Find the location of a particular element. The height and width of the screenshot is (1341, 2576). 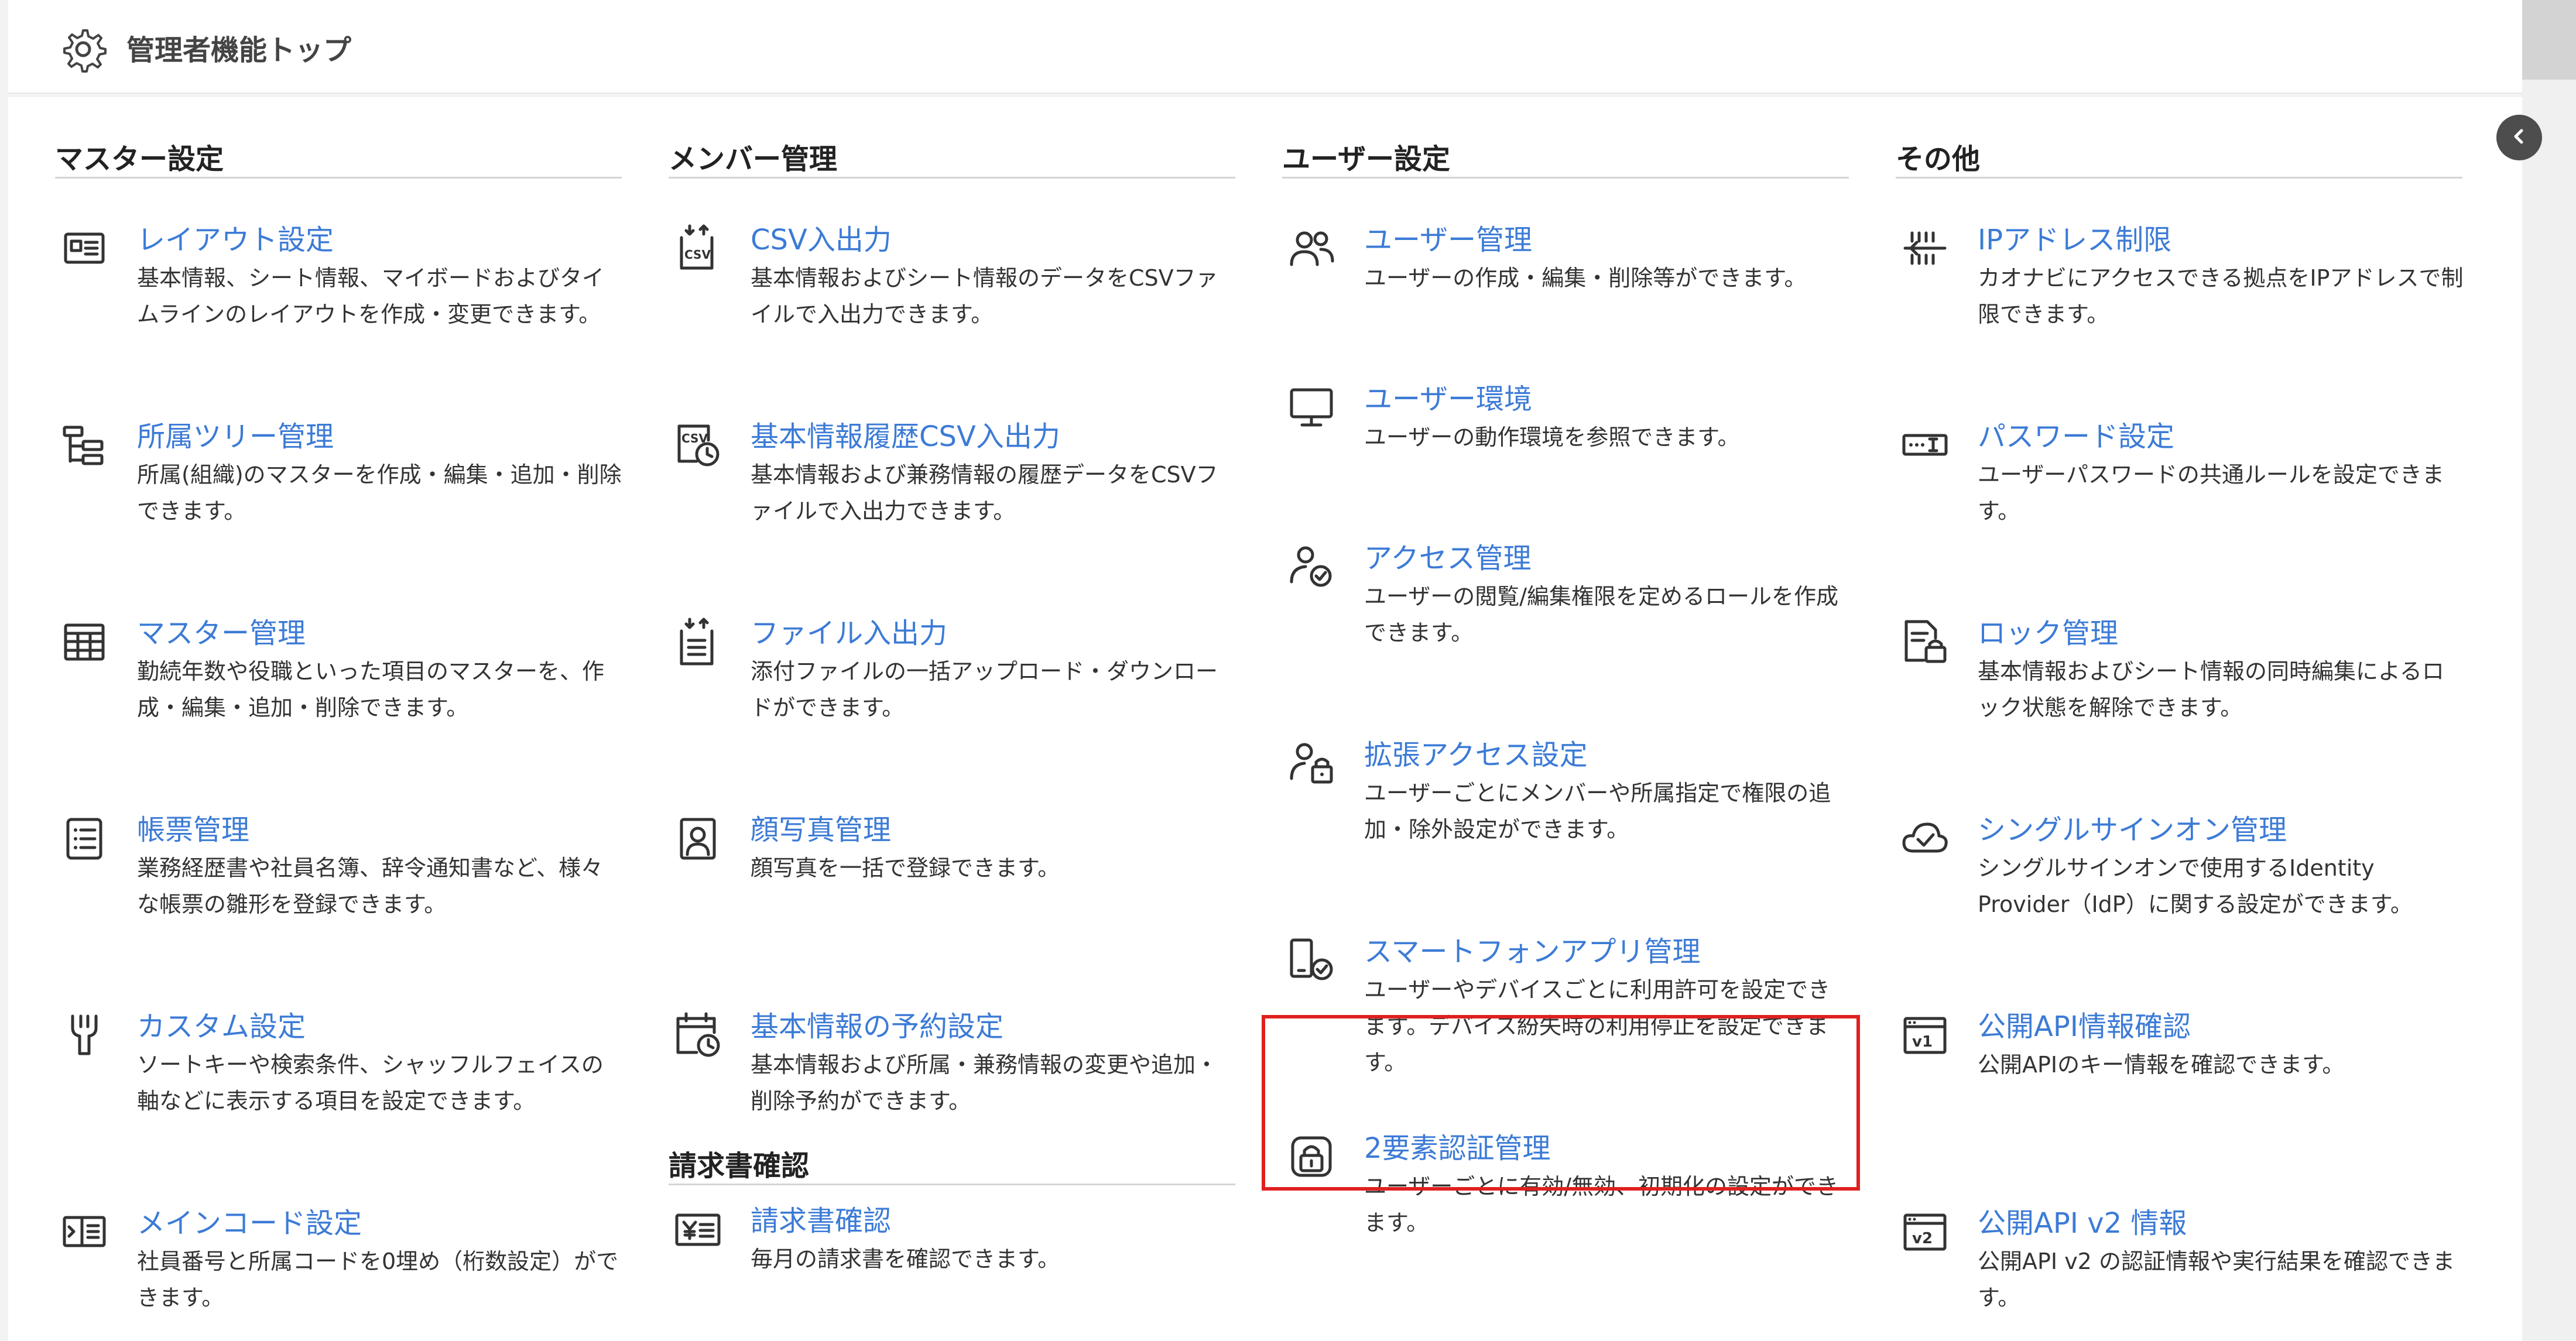

menu-link: メインコード設定 is located at coordinates (249, 1220).